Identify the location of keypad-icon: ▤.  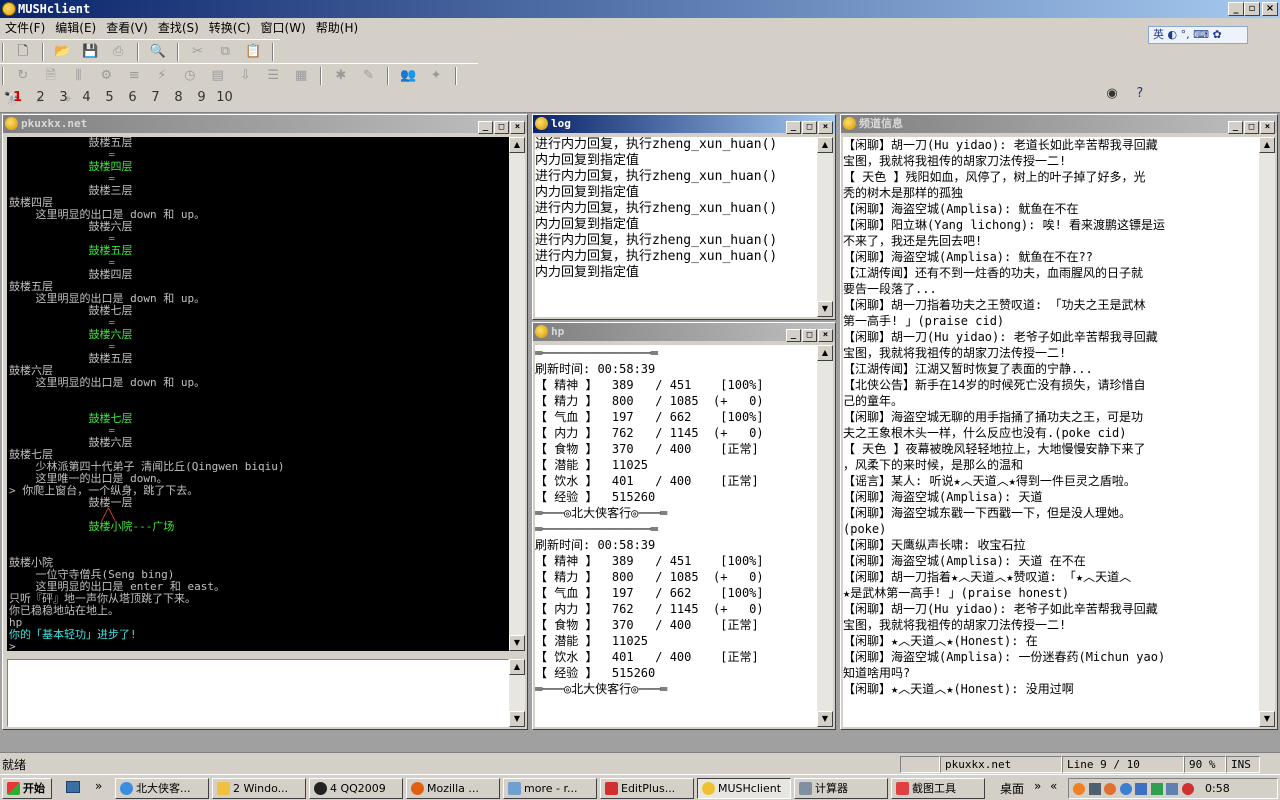
(218, 76).